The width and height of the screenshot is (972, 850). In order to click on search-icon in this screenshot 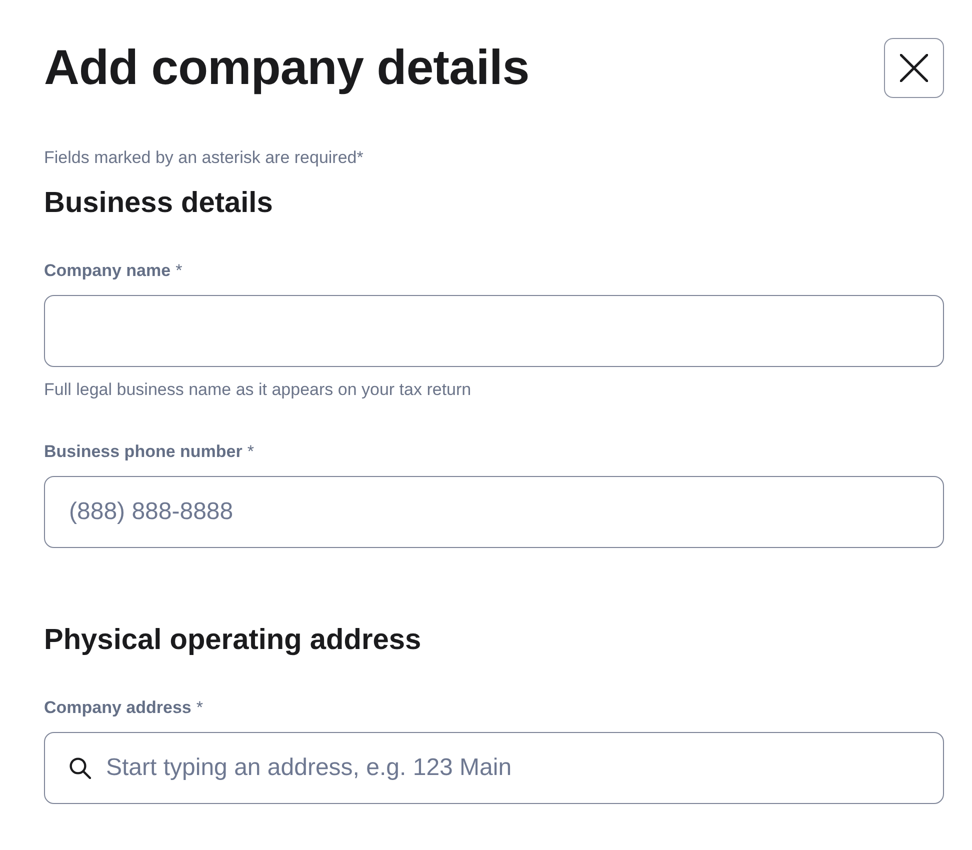, I will do `click(80, 768)`.